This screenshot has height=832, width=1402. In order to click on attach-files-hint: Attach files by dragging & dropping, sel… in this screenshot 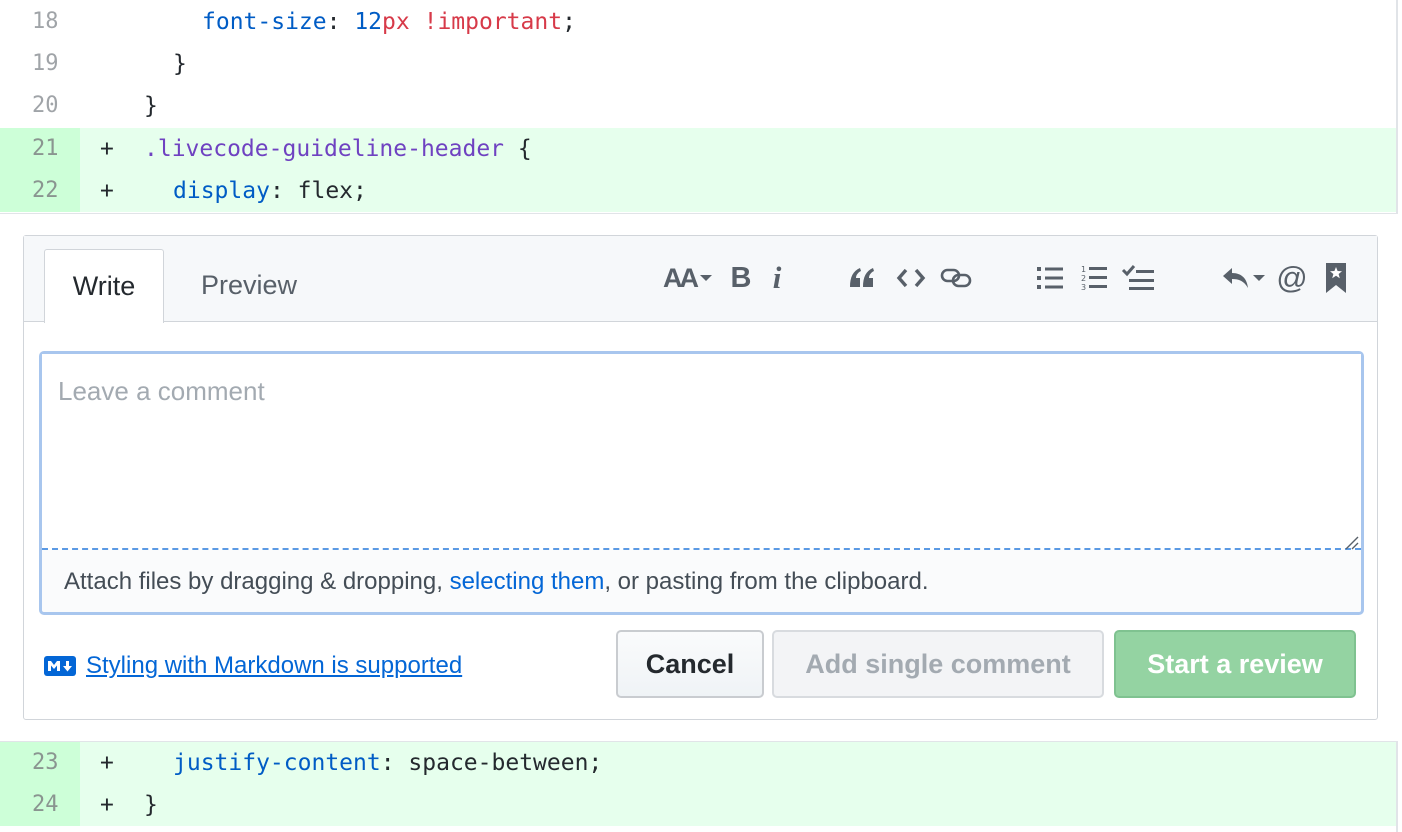, I will do `click(496, 582)`.